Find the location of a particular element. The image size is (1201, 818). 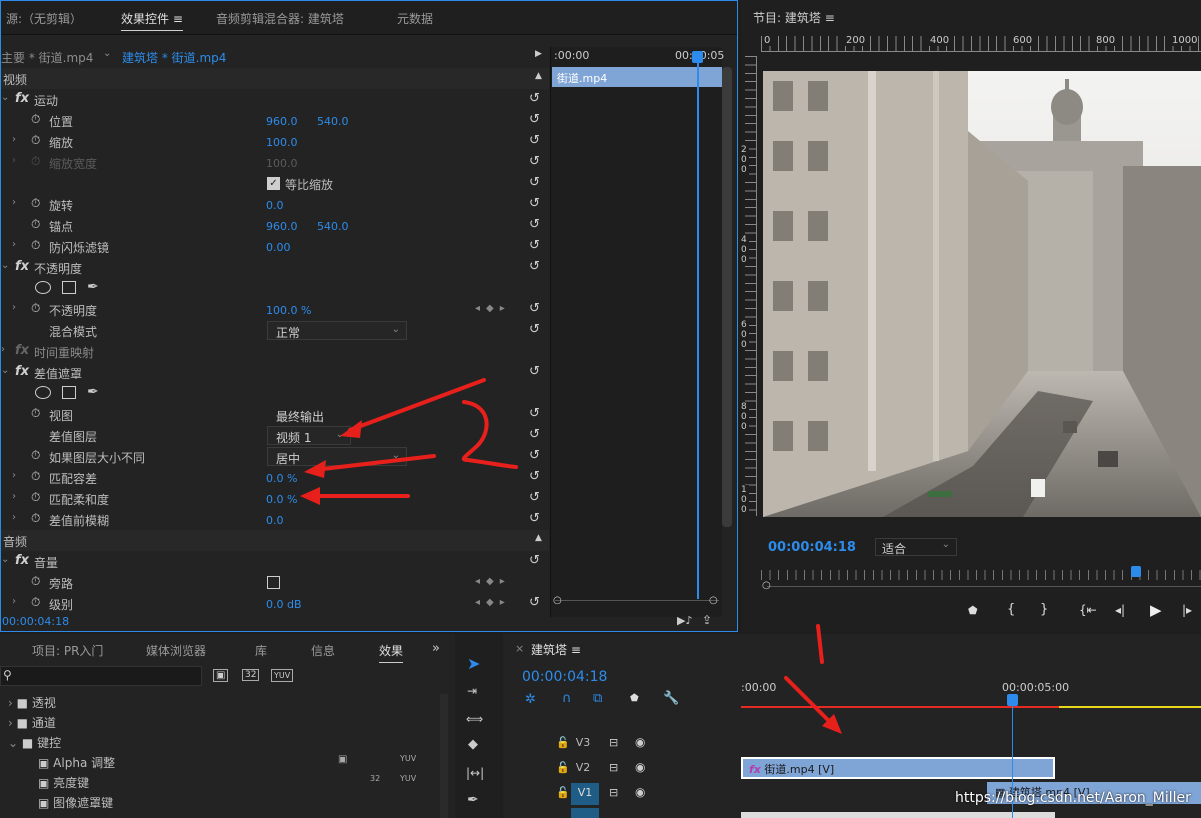

position-y-value: 540.0 is located at coordinates (333, 121).